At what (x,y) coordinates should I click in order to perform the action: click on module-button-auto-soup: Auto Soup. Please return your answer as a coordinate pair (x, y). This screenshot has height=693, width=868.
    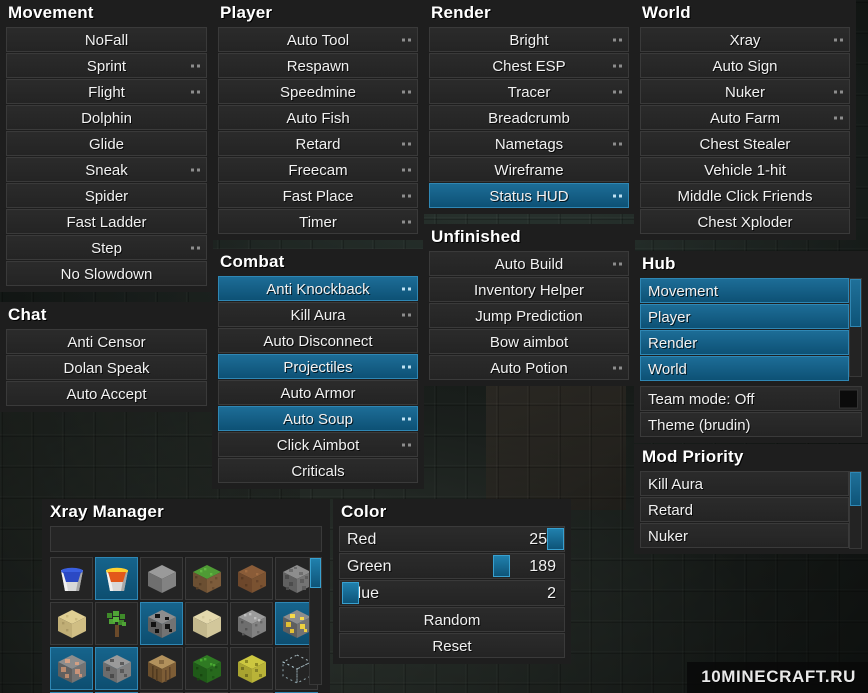
    Looking at the image, I should click on (318, 418).